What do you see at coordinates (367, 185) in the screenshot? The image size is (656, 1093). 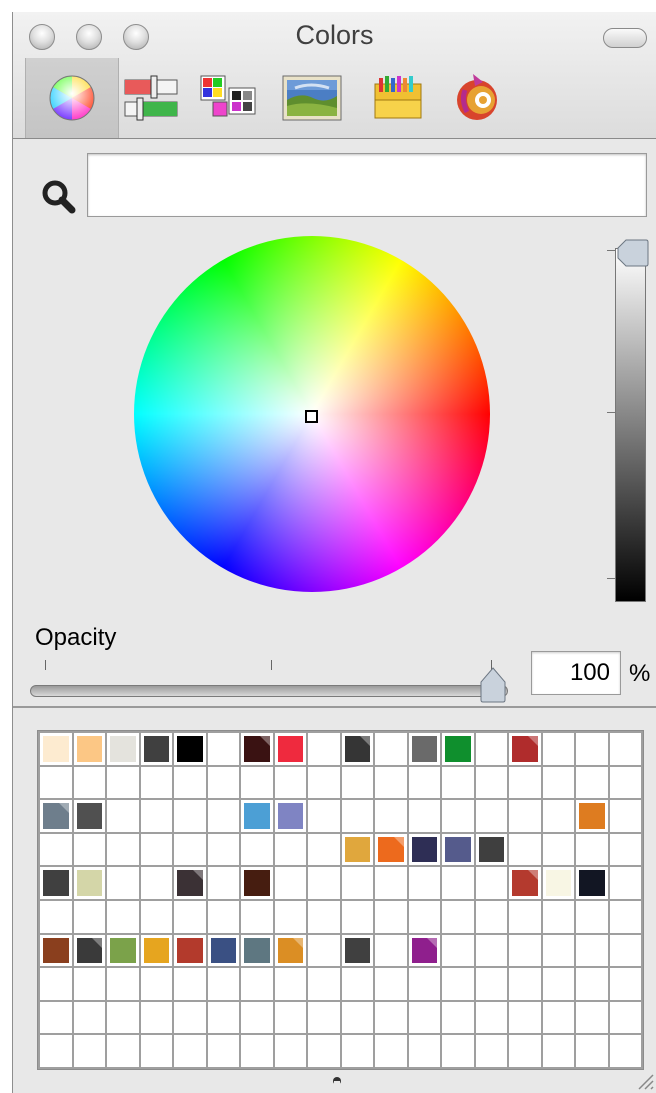 I see `search-input` at bounding box center [367, 185].